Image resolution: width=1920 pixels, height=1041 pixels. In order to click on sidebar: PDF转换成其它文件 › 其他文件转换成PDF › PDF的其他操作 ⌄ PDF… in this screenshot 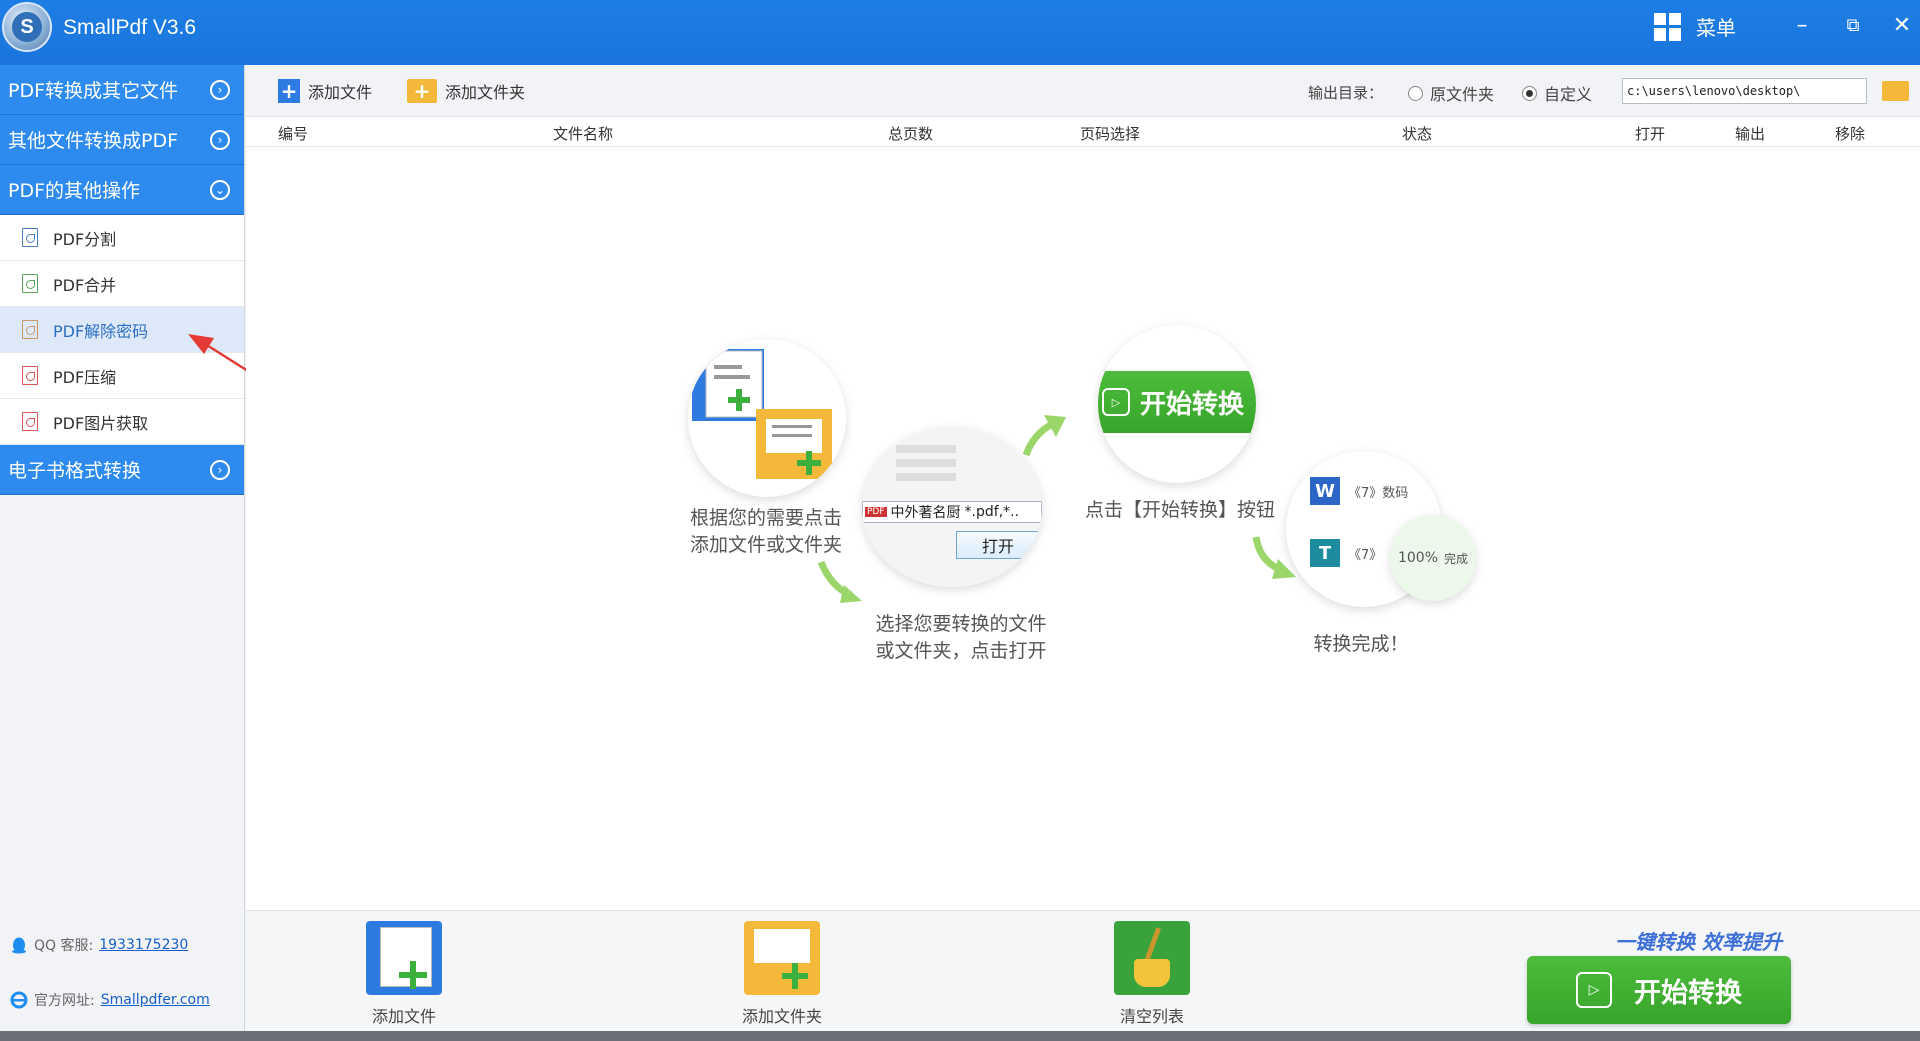, I will do `click(122, 553)`.